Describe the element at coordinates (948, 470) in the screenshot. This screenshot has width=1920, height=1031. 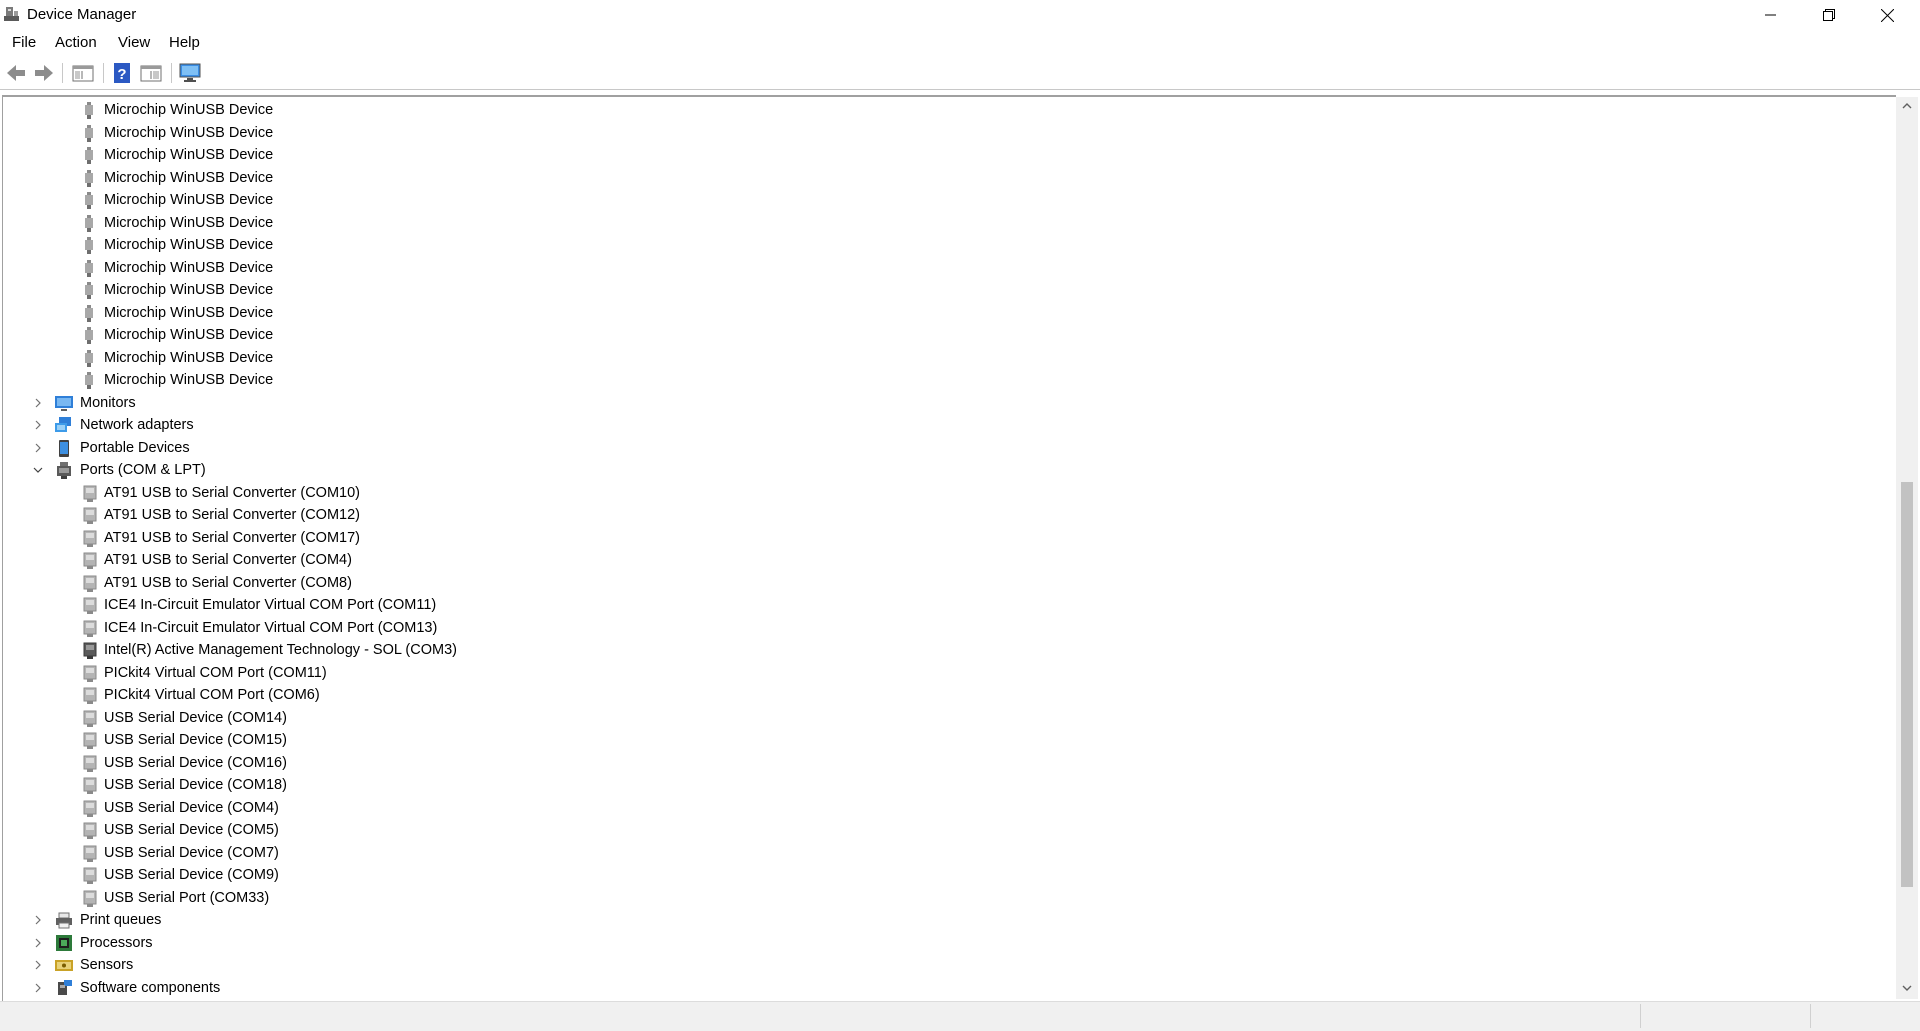
I see `tree-category-ports: Ports (COM & LPT)` at that location.